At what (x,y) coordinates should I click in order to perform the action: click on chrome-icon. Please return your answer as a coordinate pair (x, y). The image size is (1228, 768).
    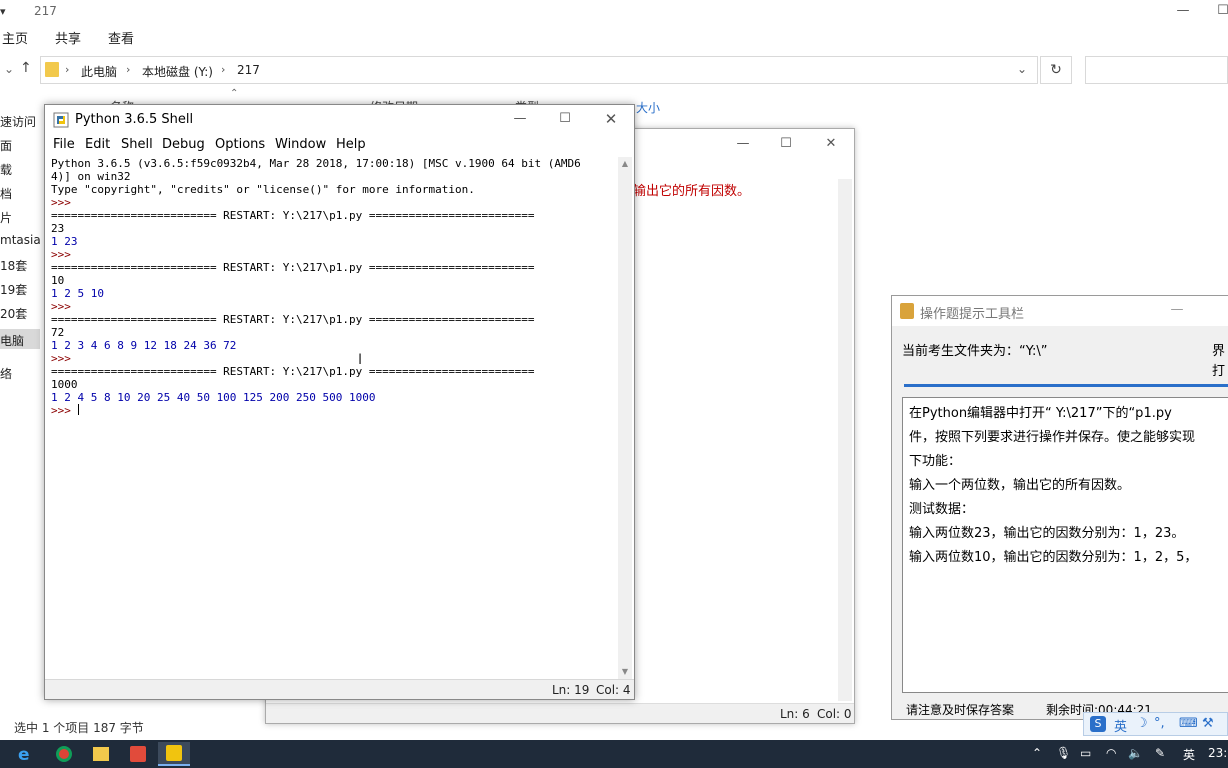
    Looking at the image, I should click on (64, 754).